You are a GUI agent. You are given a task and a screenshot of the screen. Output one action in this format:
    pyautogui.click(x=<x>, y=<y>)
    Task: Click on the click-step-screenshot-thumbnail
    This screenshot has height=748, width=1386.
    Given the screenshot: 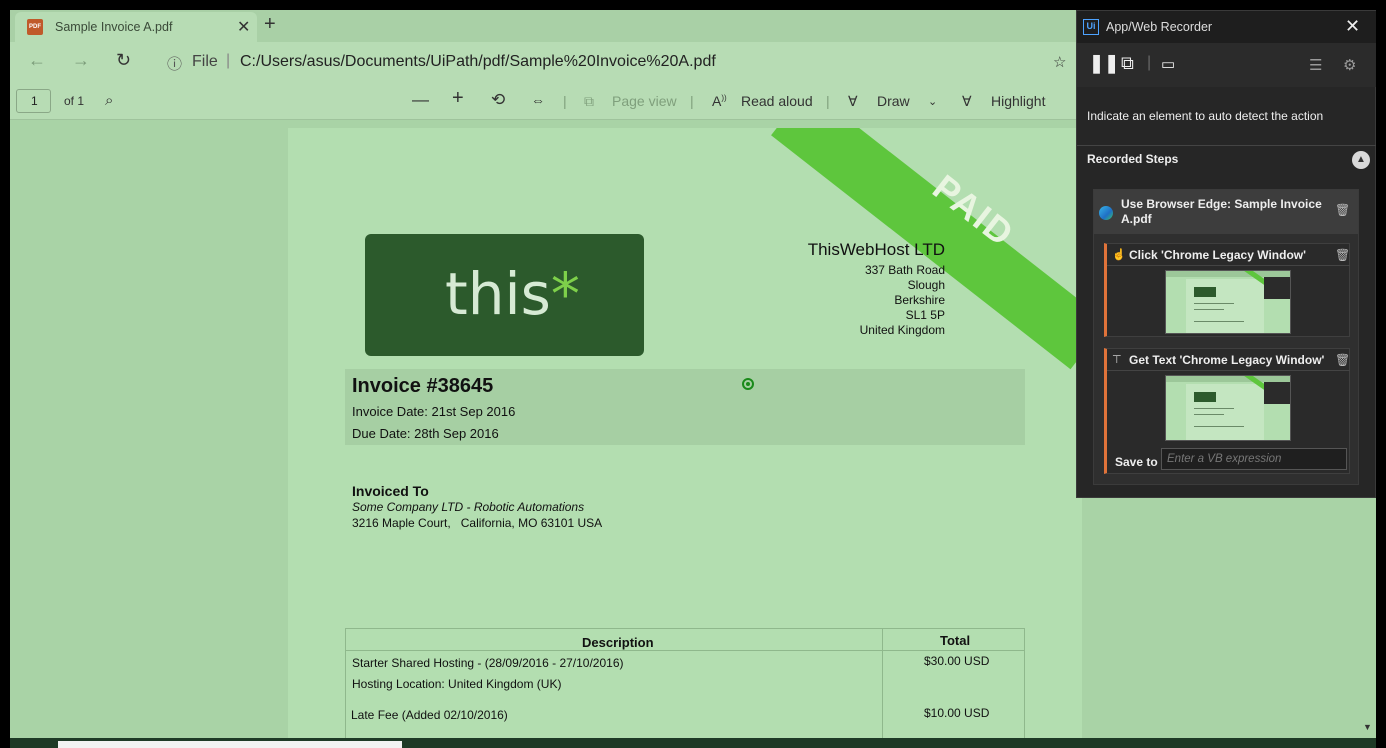 What is the action you would take?
    pyautogui.click(x=1228, y=302)
    